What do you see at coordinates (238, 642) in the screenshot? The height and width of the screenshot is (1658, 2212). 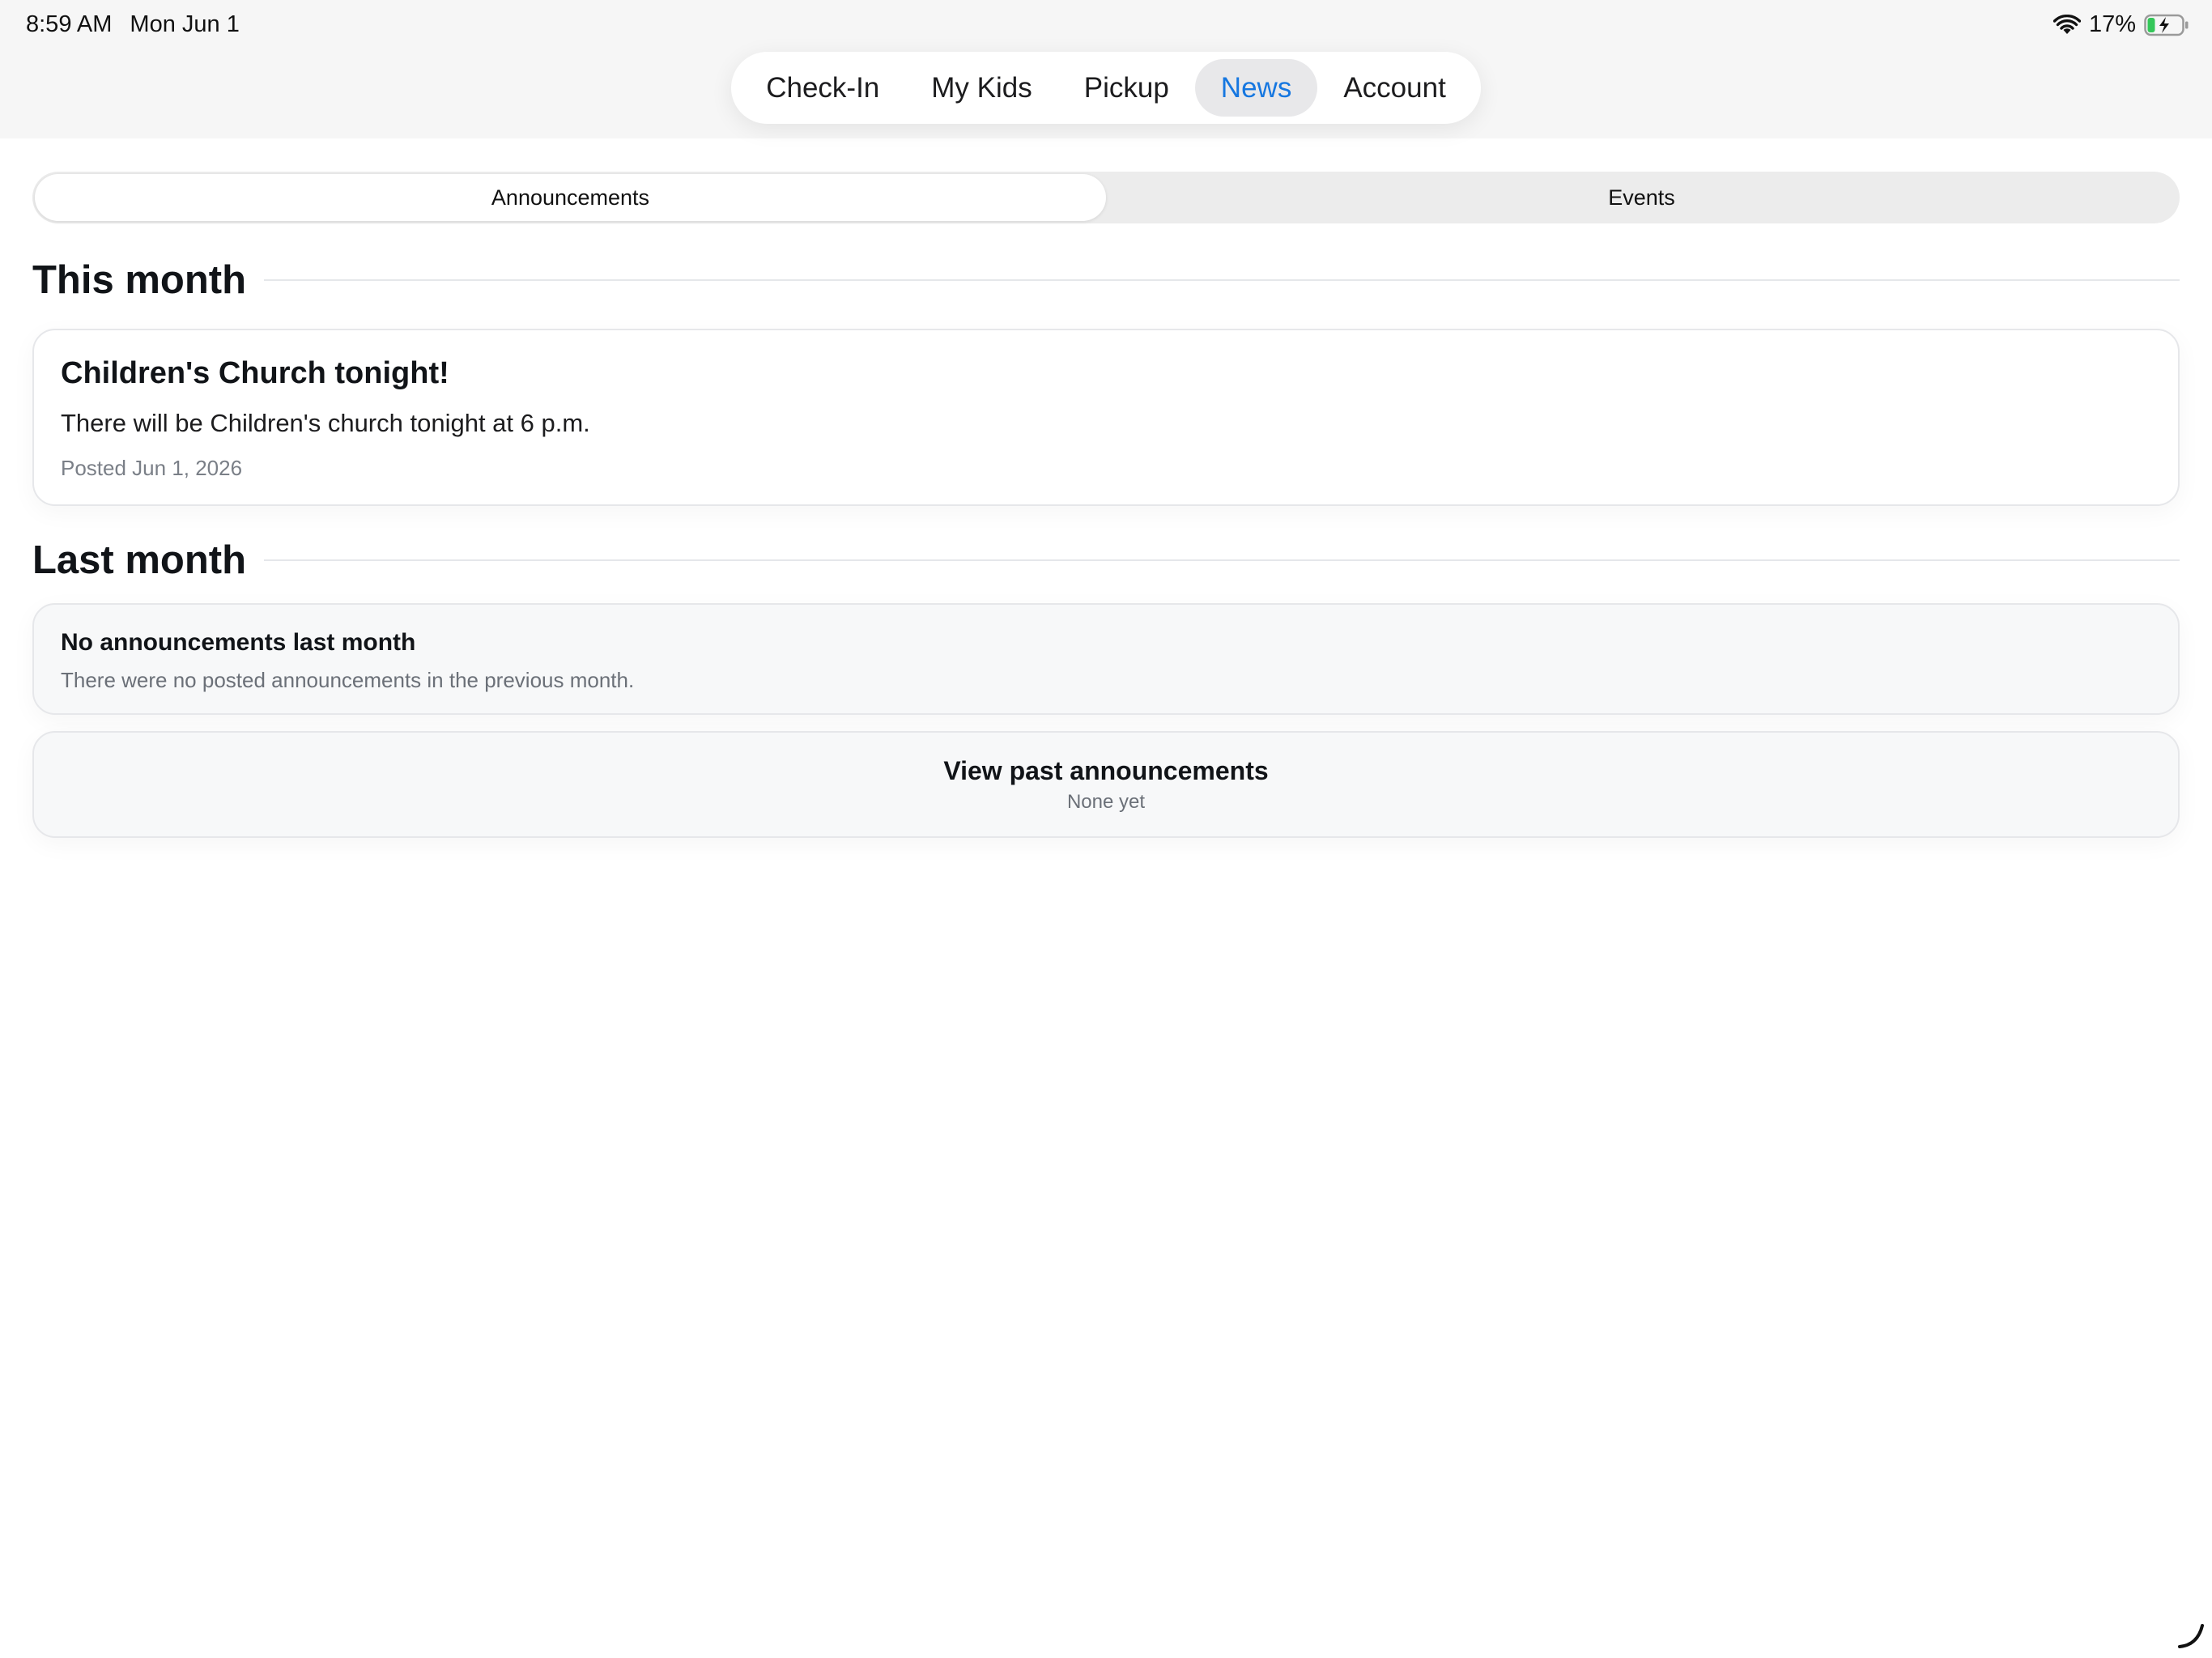 I see `empty-state-title: No announcements last month` at bounding box center [238, 642].